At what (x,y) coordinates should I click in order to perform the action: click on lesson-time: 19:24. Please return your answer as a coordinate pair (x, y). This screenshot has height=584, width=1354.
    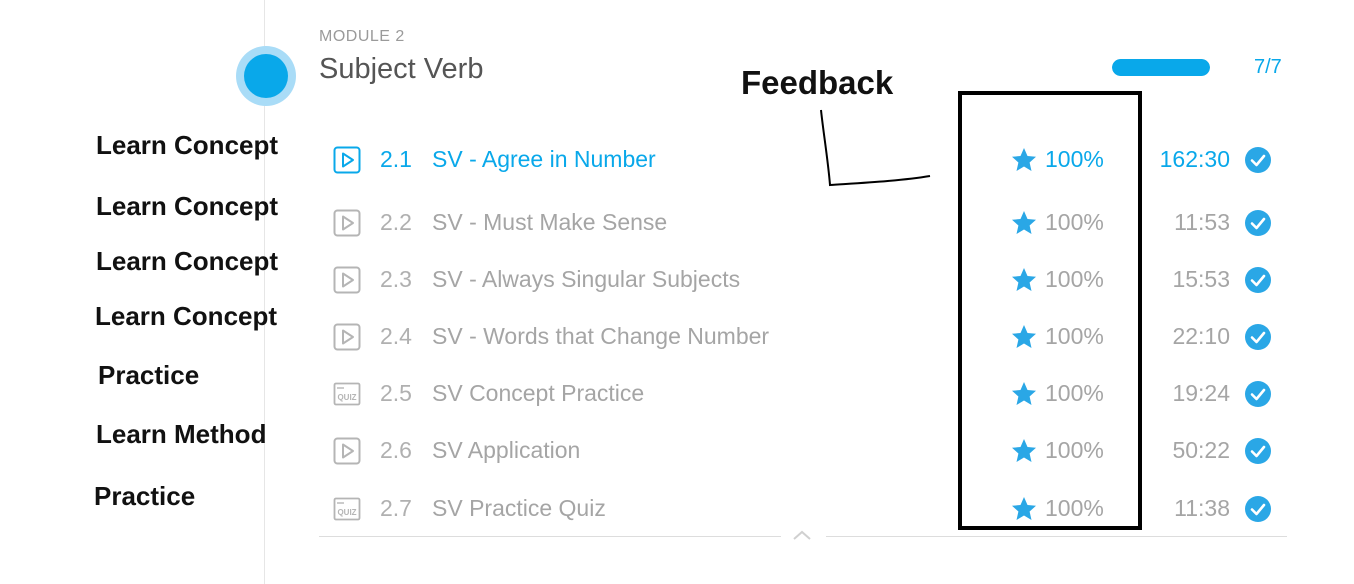
    Looking at the image, I should click on (1201, 393).